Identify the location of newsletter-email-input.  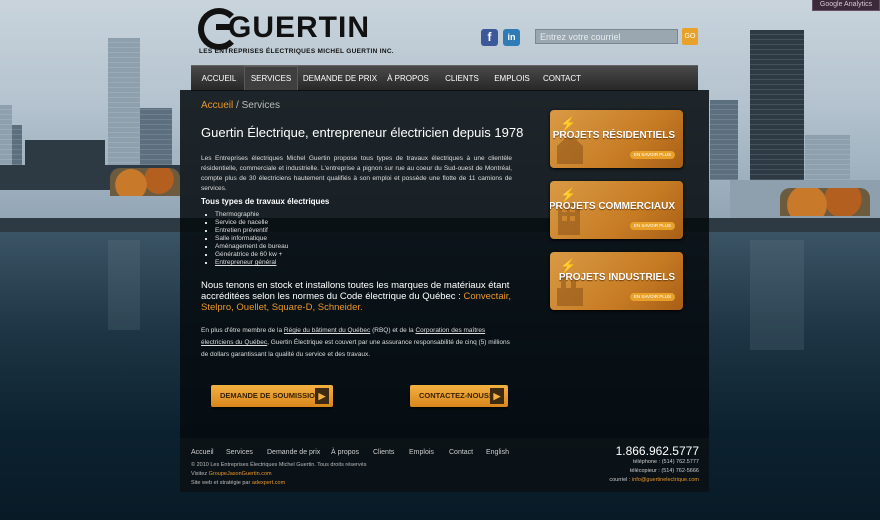
(606, 36).